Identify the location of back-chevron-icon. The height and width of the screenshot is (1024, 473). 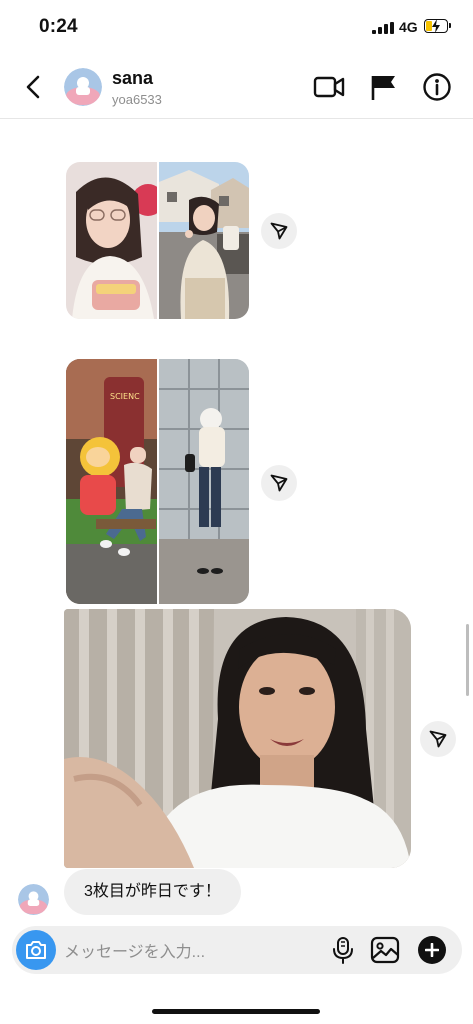
(33, 87).